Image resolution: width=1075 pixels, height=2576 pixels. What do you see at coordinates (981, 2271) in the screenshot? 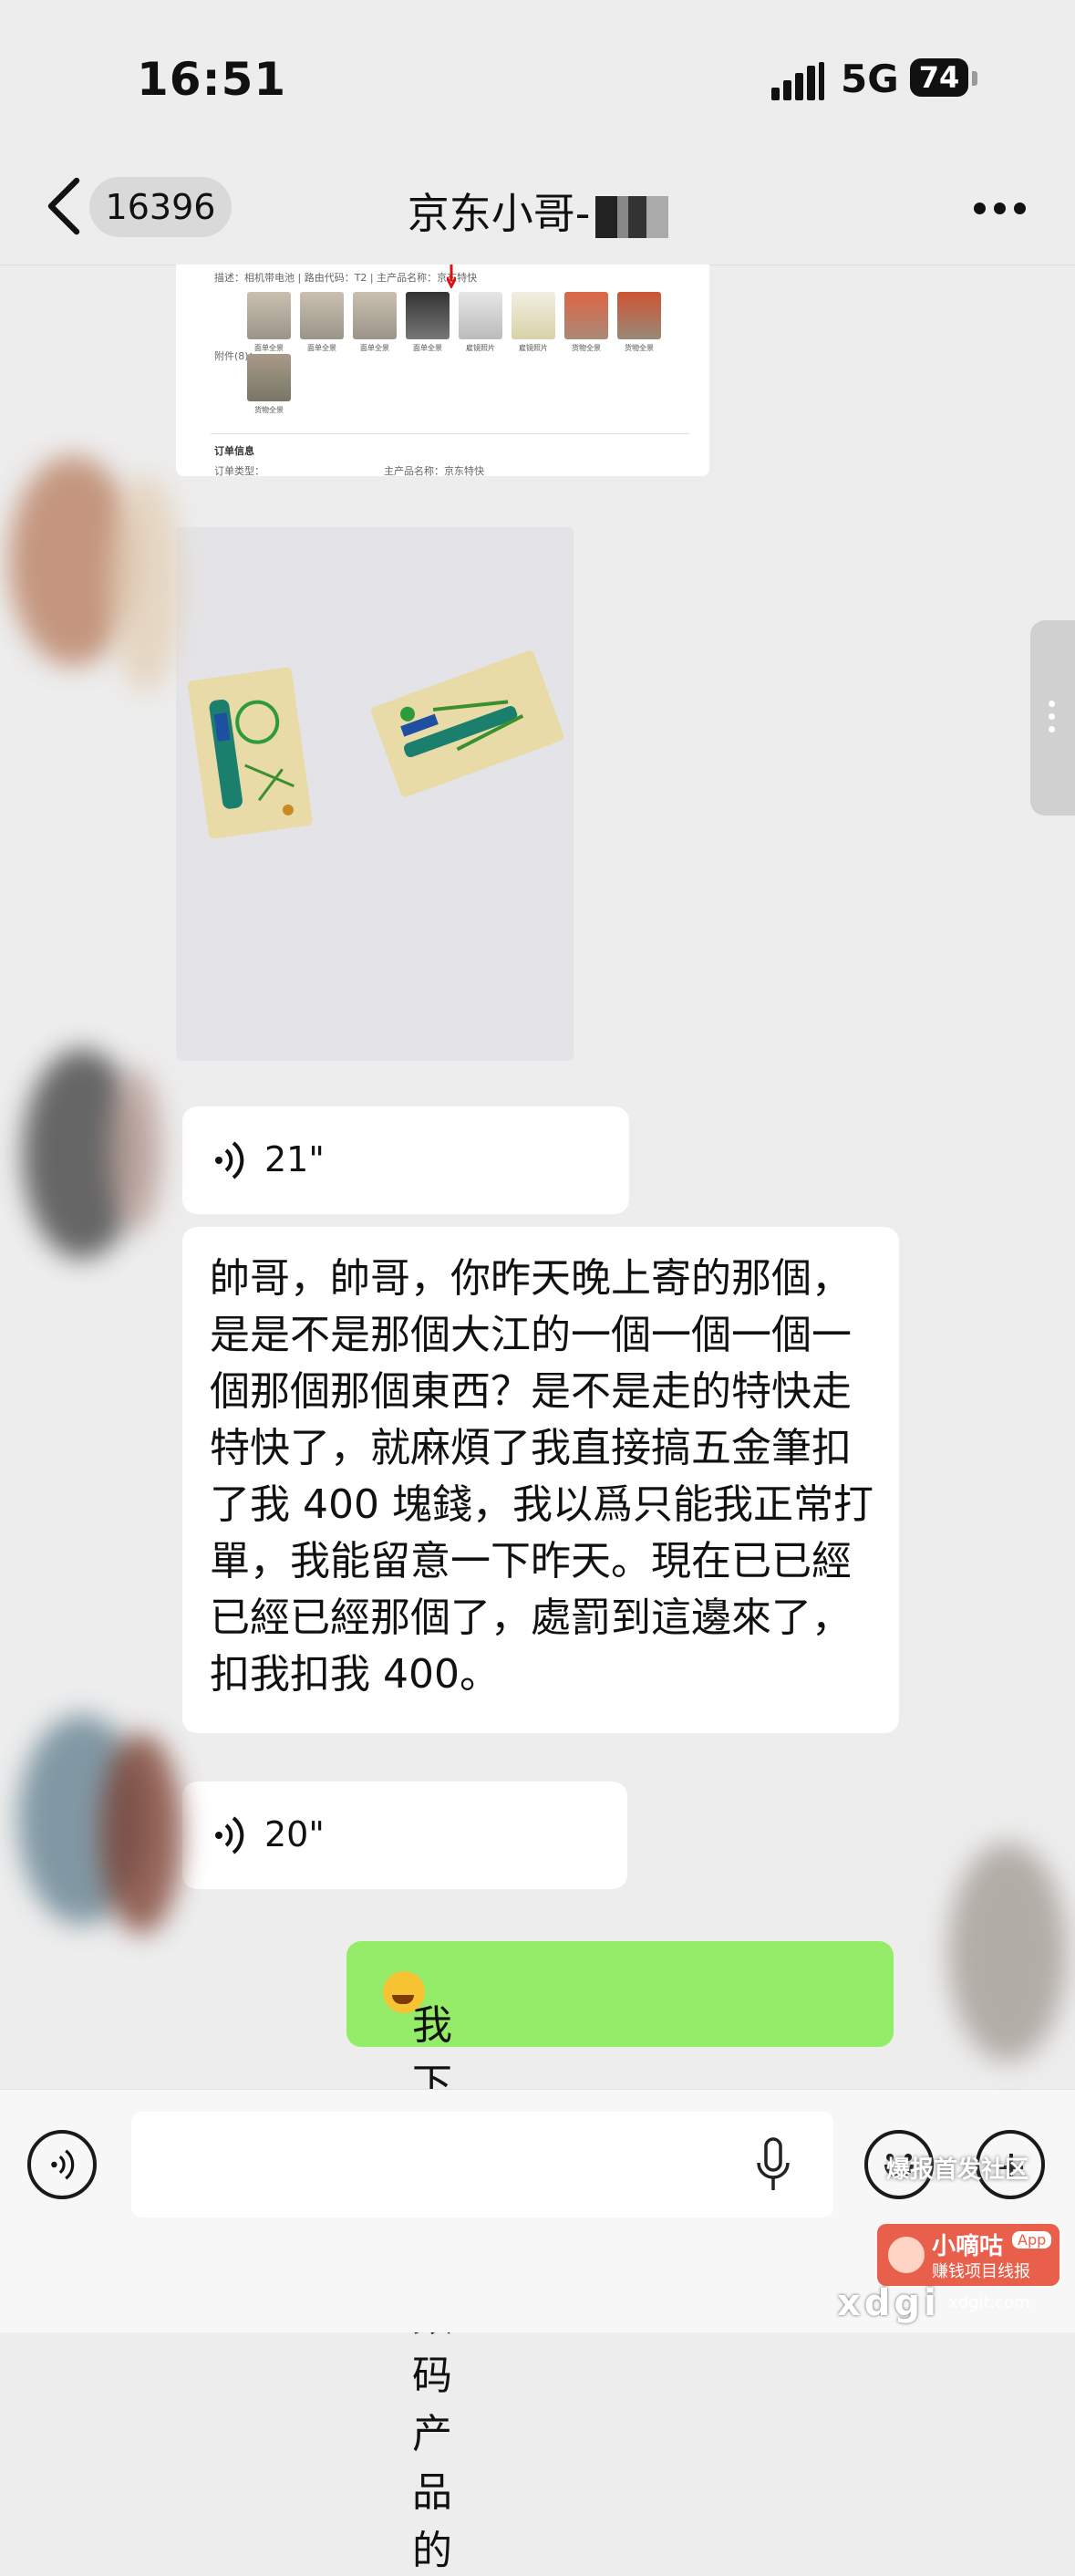
I see `watermark-slogan: 赚钱项目线报` at bounding box center [981, 2271].